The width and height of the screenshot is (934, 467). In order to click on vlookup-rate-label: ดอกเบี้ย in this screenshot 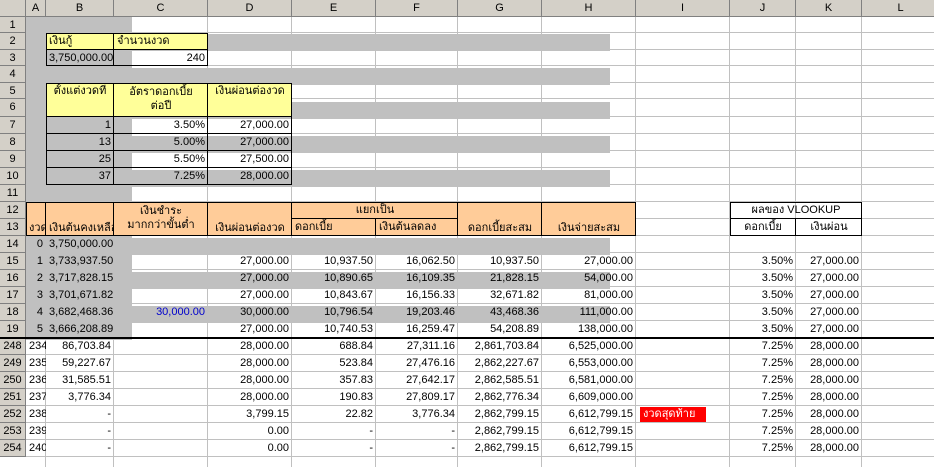, I will do `click(763, 227)`.